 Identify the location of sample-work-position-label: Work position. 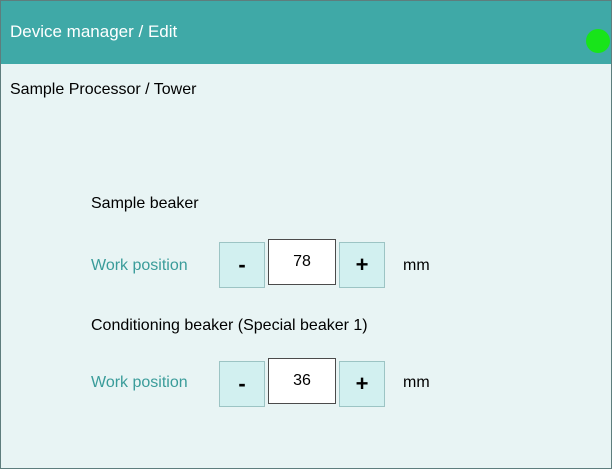
(139, 265).